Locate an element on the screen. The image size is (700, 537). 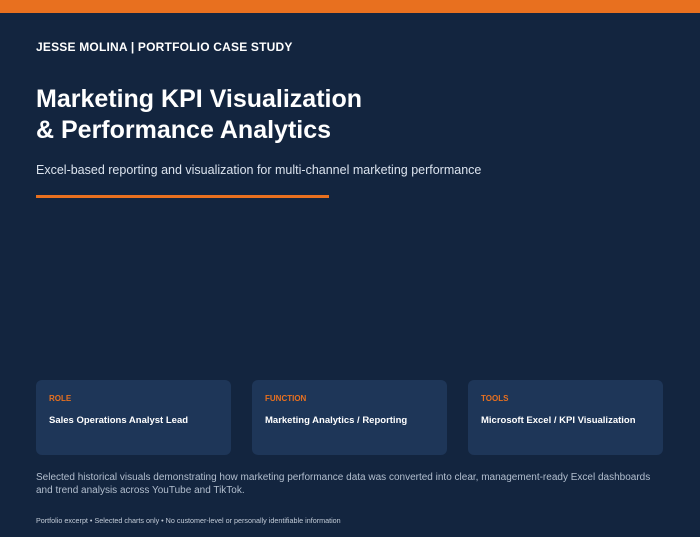
function-card: FUNCTION Marketing Analytics / Reporting is located at coordinates (349, 417).